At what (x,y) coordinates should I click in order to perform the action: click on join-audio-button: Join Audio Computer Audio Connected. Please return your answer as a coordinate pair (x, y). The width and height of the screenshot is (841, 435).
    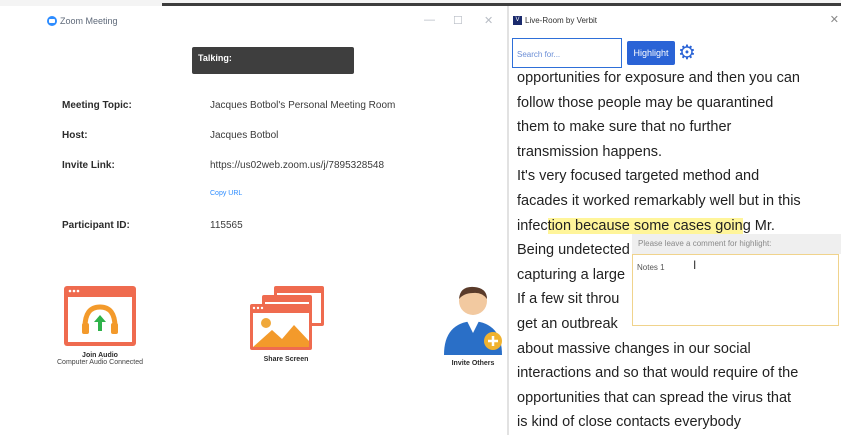
    Looking at the image, I should click on (100, 325).